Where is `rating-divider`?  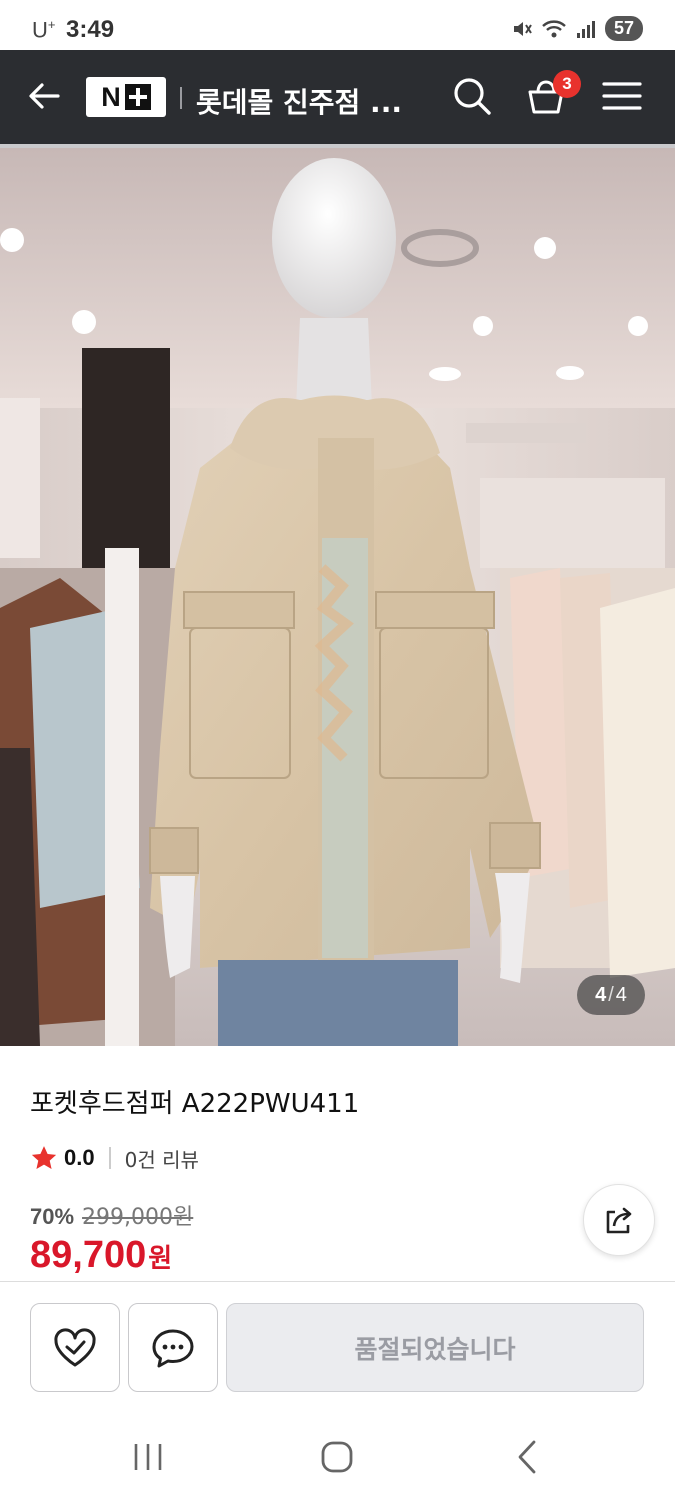 rating-divider is located at coordinates (109, 1158).